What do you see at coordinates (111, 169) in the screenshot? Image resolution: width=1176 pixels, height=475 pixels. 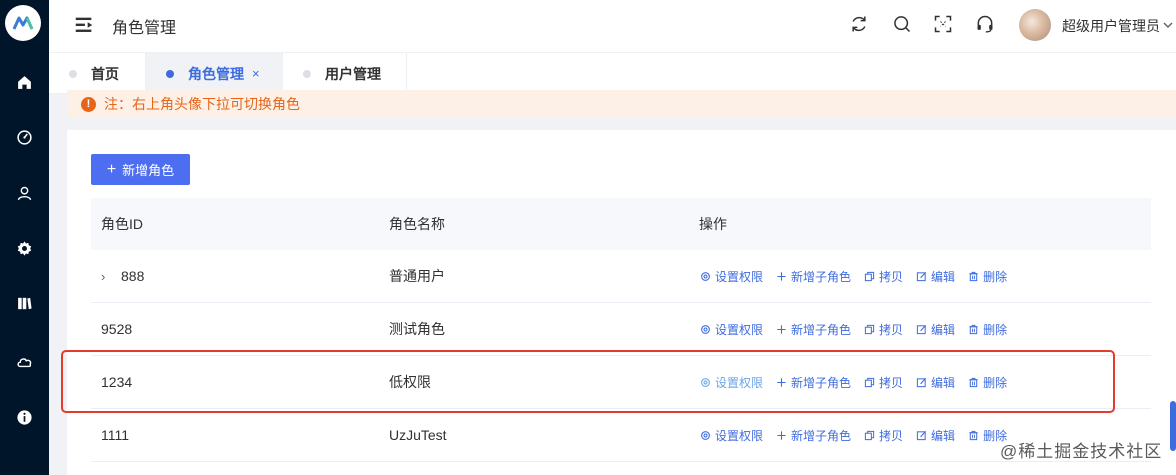 I see `plus-icon: +` at bounding box center [111, 169].